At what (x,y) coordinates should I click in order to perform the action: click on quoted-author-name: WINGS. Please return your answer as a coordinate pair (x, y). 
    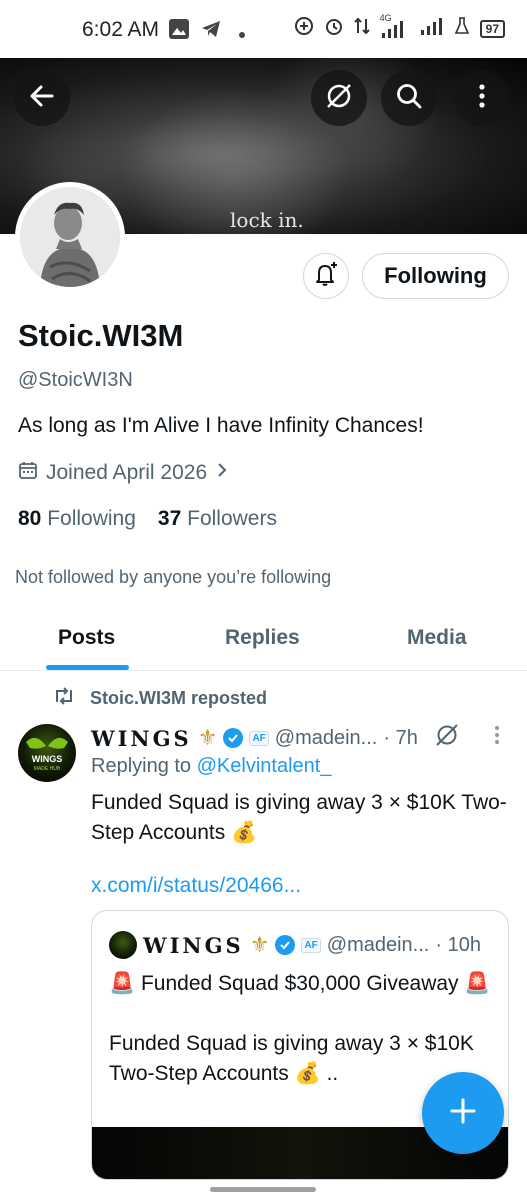
    Looking at the image, I should click on (193, 945).